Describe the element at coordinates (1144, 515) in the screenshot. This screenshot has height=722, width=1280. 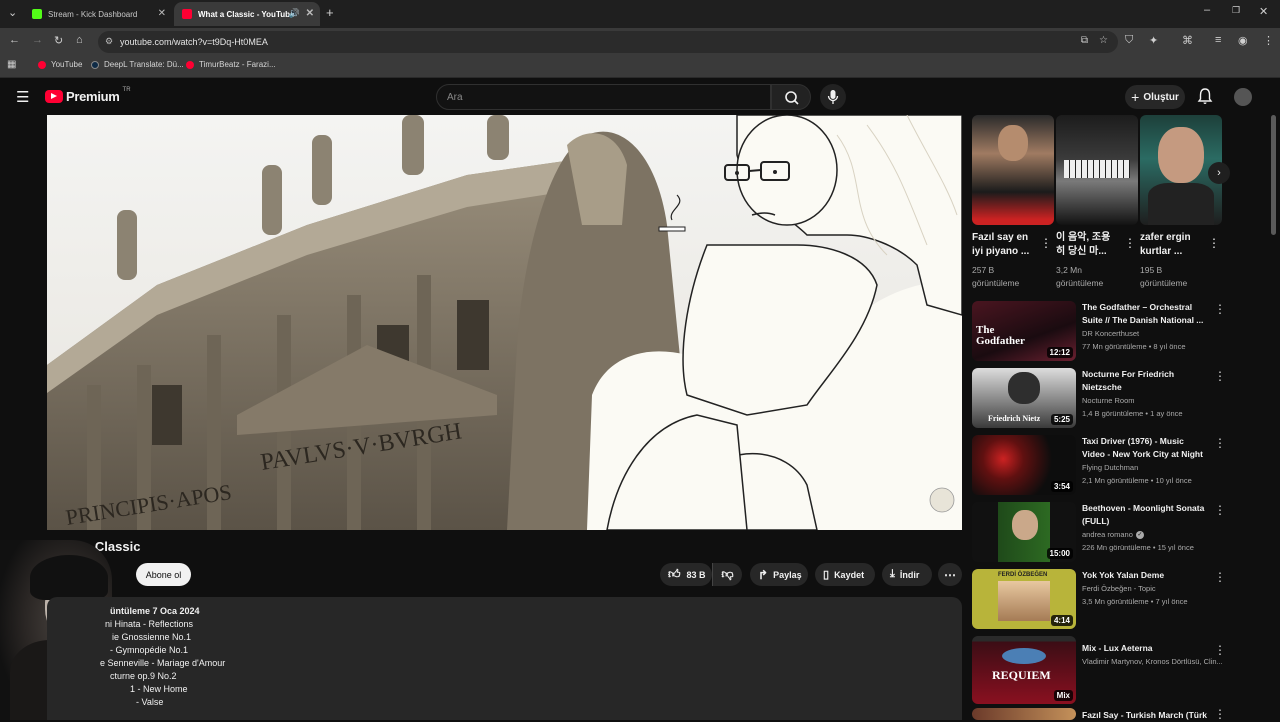
I see `rec-title: Beethoven - Moonlight Sonata (FULL)` at that location.